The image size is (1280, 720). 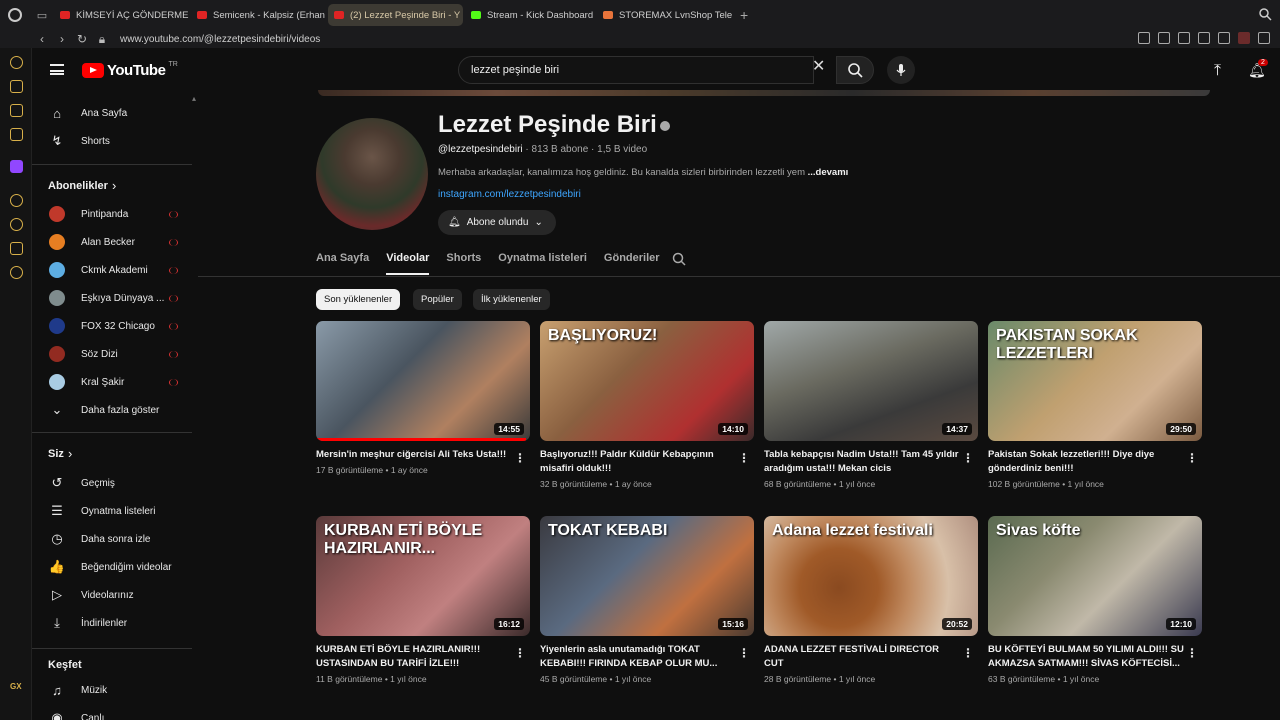 What do you see at coordinates (78, 186) in the screenshot?
I see `subscriptions-header: Abonelikler` at bounding box center [78, 186].